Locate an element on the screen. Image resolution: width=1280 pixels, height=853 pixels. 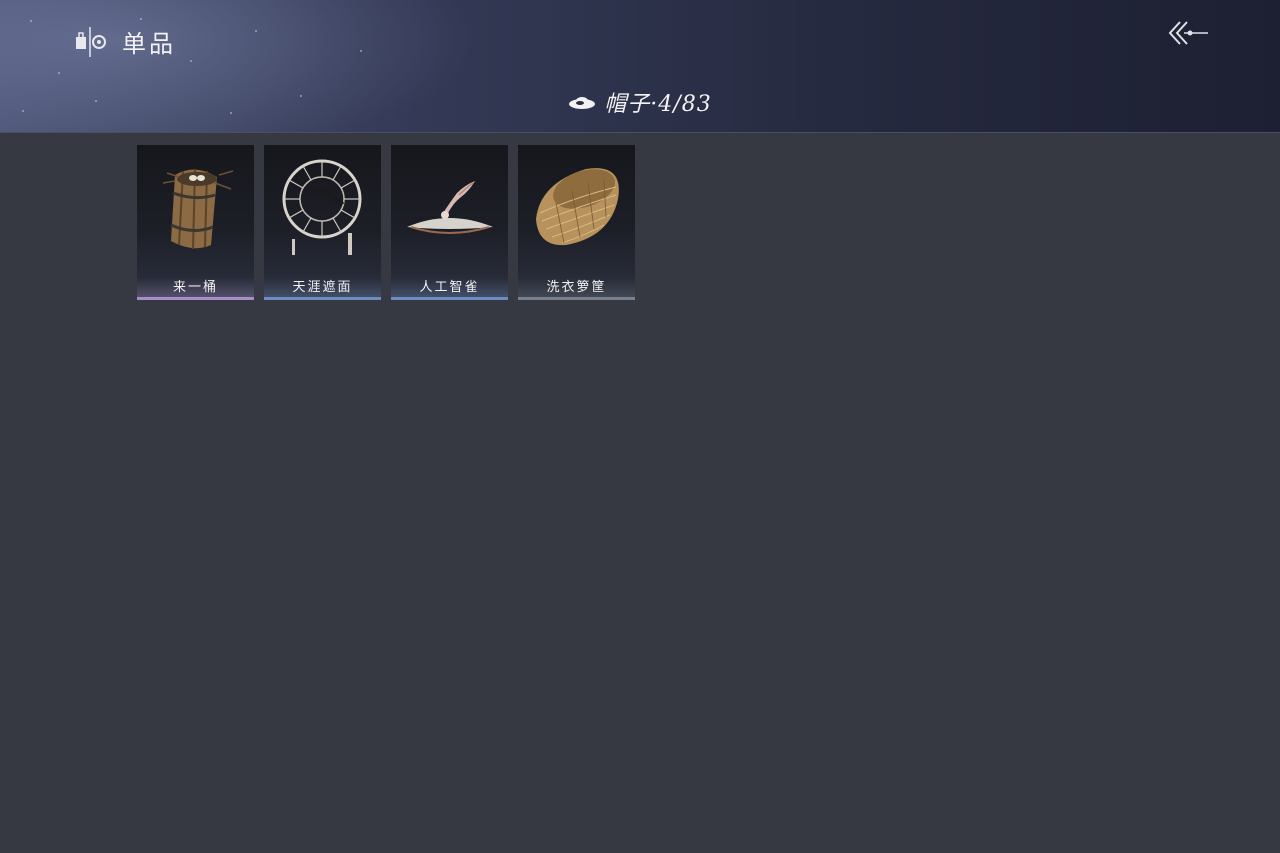
hat-icon is located at coordinates (582, 102).